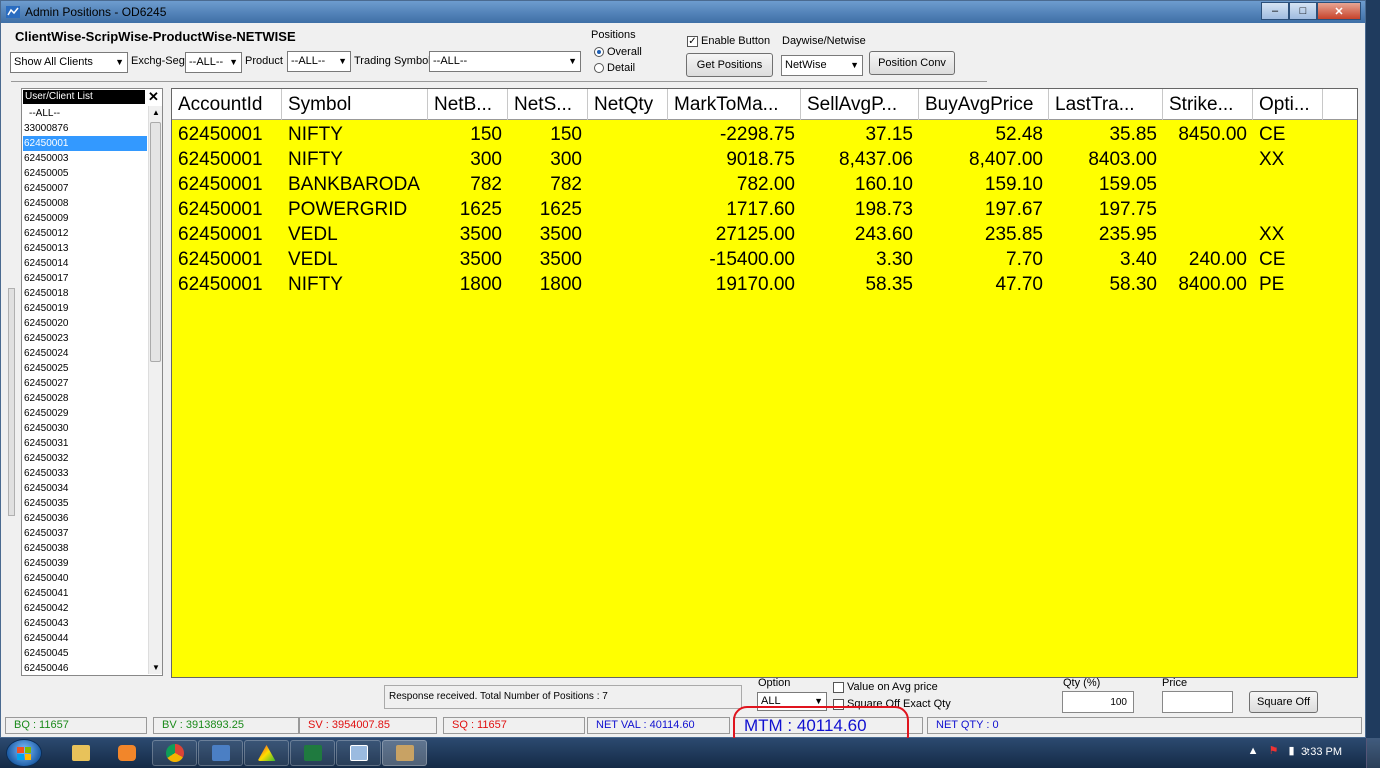 This screenshot has height=768, width=1380. What do you see at coordinates (85, 308) in the screenshot?
I see `client-list-item: 62450019` at bounding box center [85, 308].